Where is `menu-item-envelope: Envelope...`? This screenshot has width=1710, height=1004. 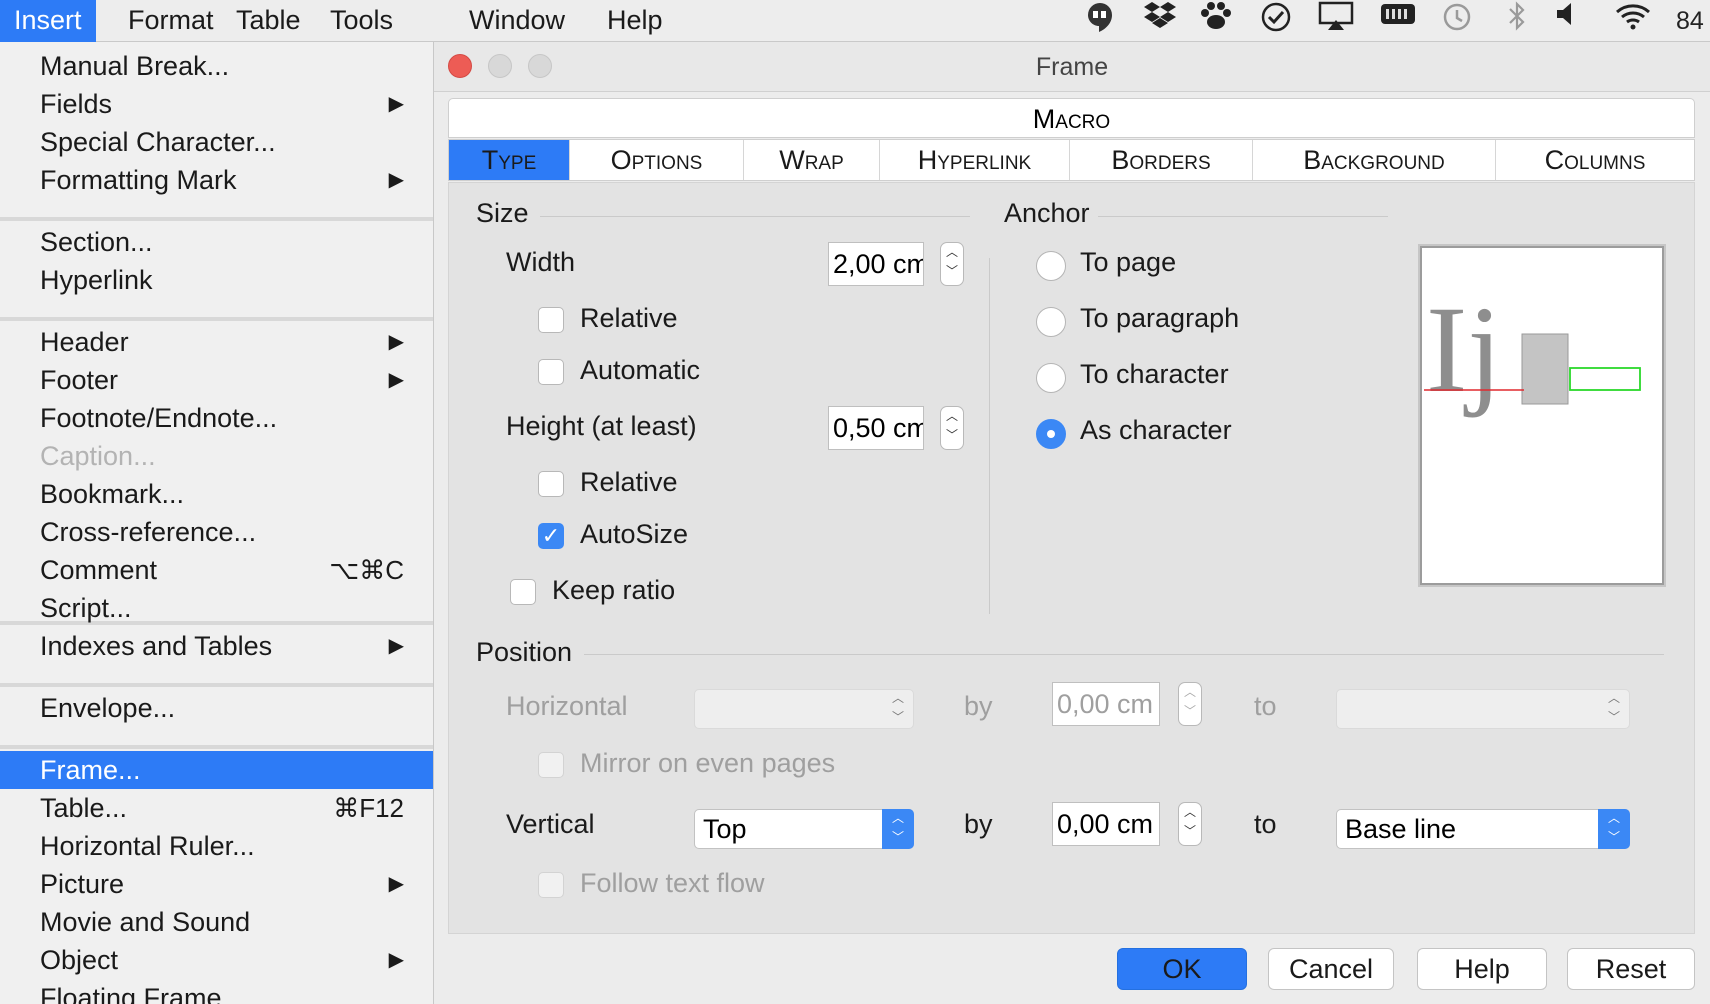
menu-item-envelope: Envelope... is located at coordinates (216, 708).